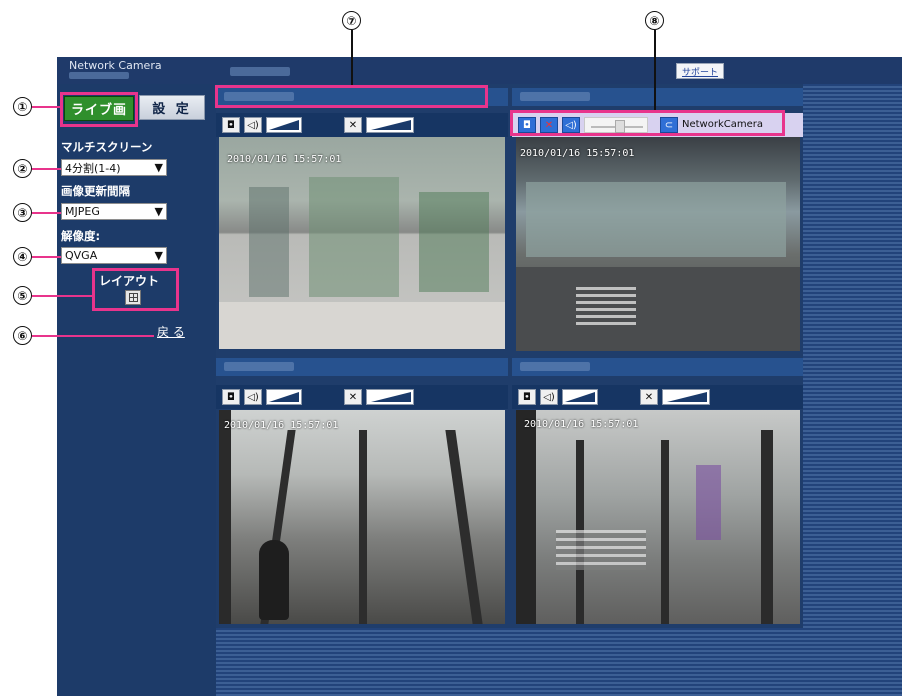 The image size is (902, 696). Describe the element at coordinates (655, 70) in the screenshot. I see `callout-8-line` at that location.